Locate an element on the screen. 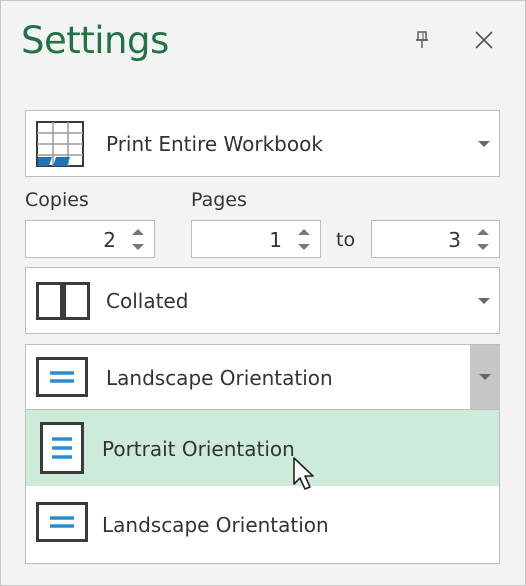 Image resolution: width=526 pixels, height=586 pixels. pin-icon is located at coordinates (422, 42).